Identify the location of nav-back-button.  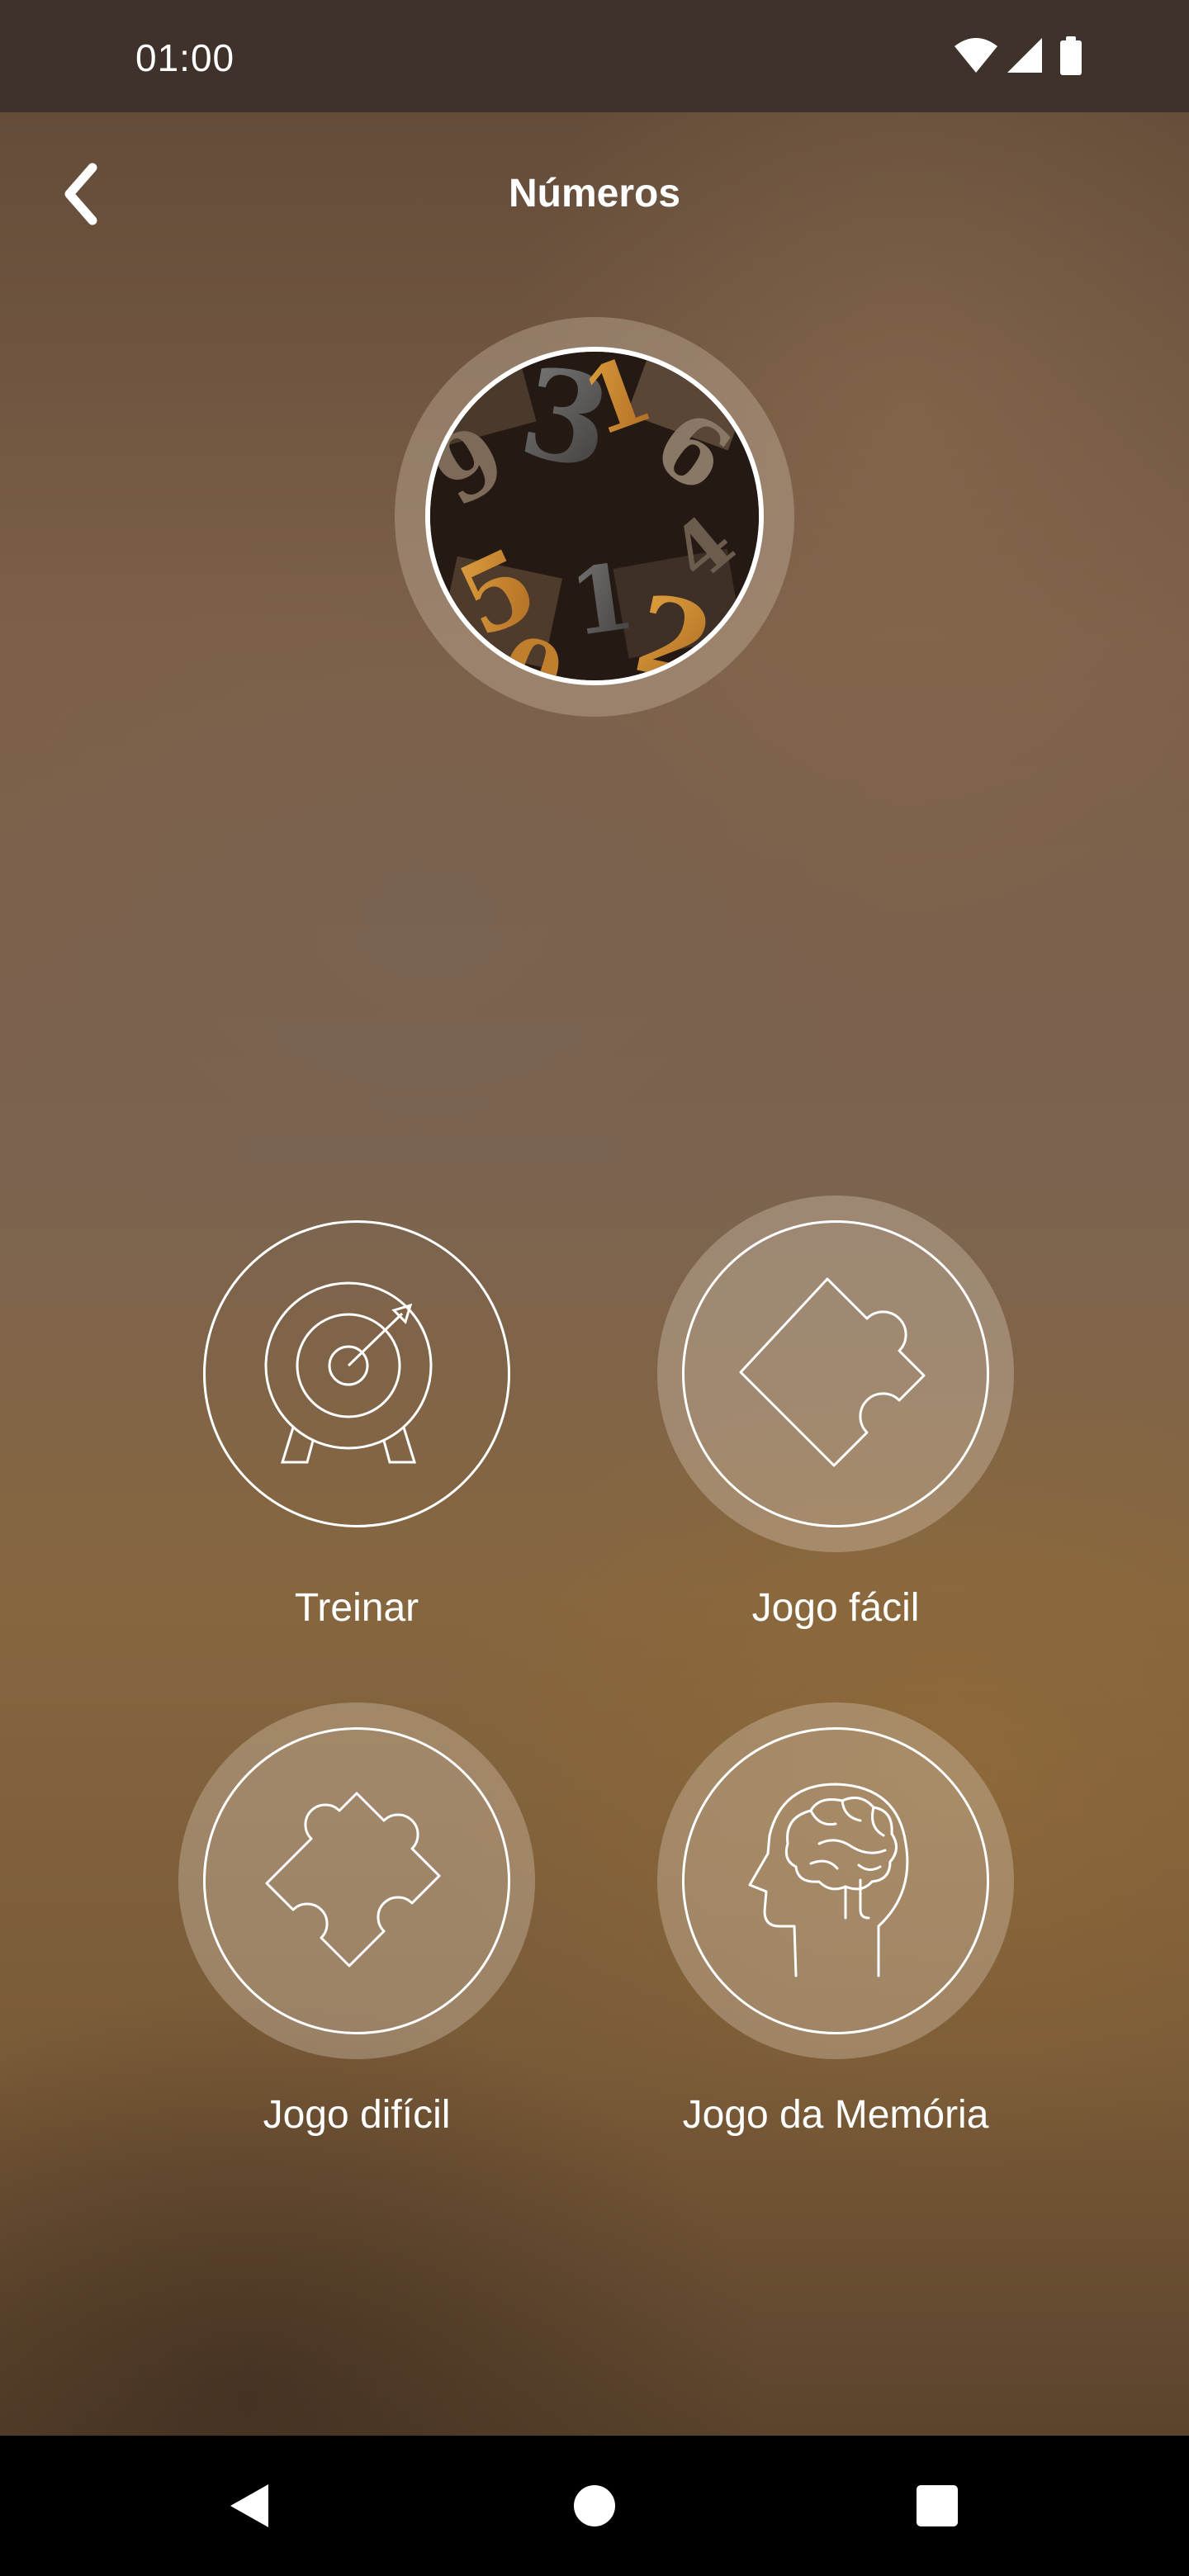
(248, 2506).